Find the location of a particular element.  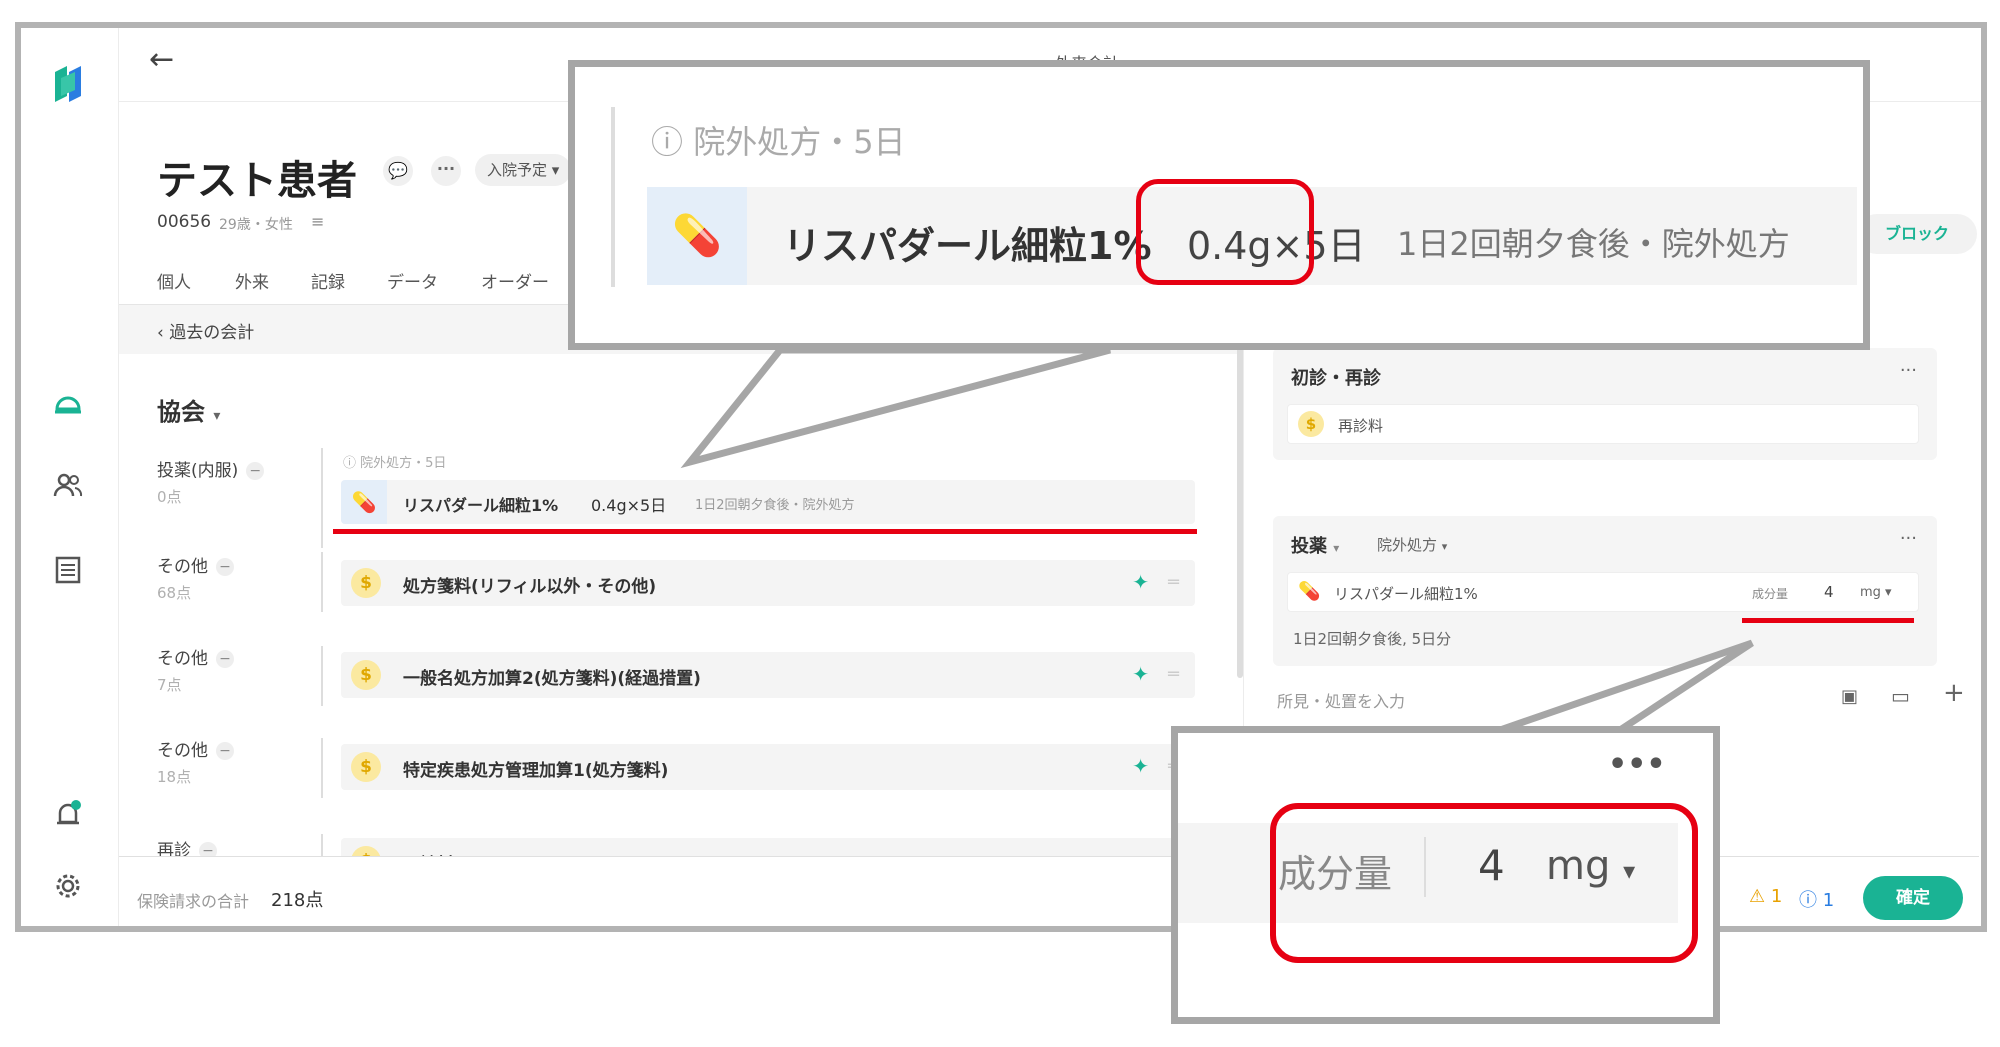

callout-drug-instructions: 1日2回朝夕食後・院外処方 is located at coordinates (1593, 244).